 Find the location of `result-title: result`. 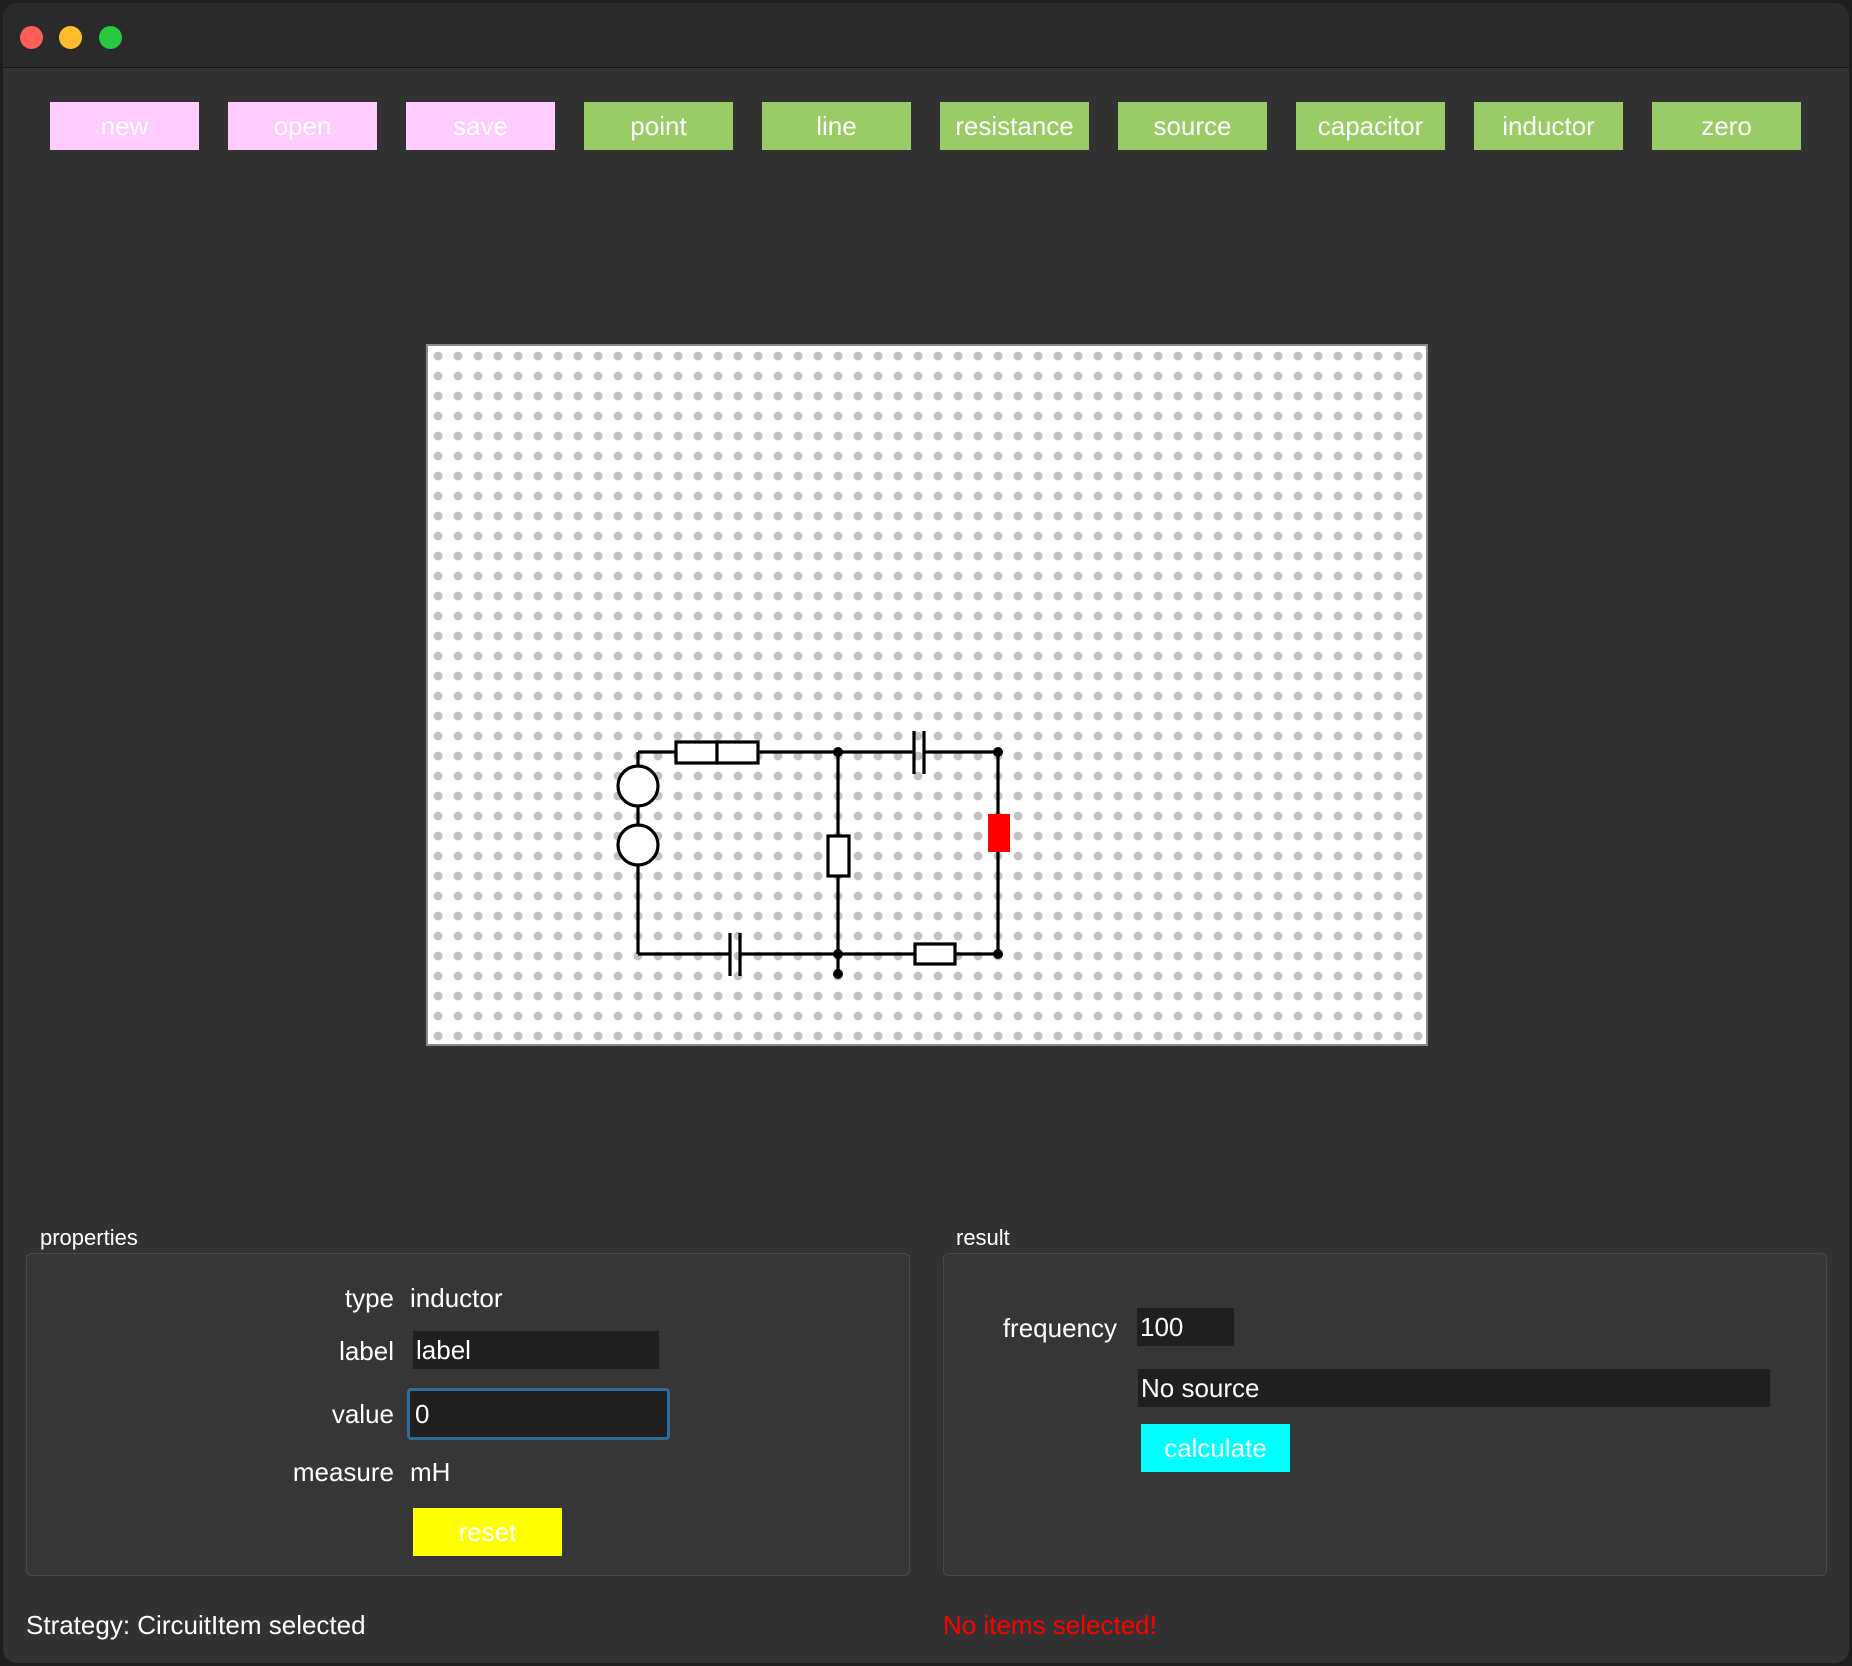

result-title: result is located at coordinates (983, 1237).